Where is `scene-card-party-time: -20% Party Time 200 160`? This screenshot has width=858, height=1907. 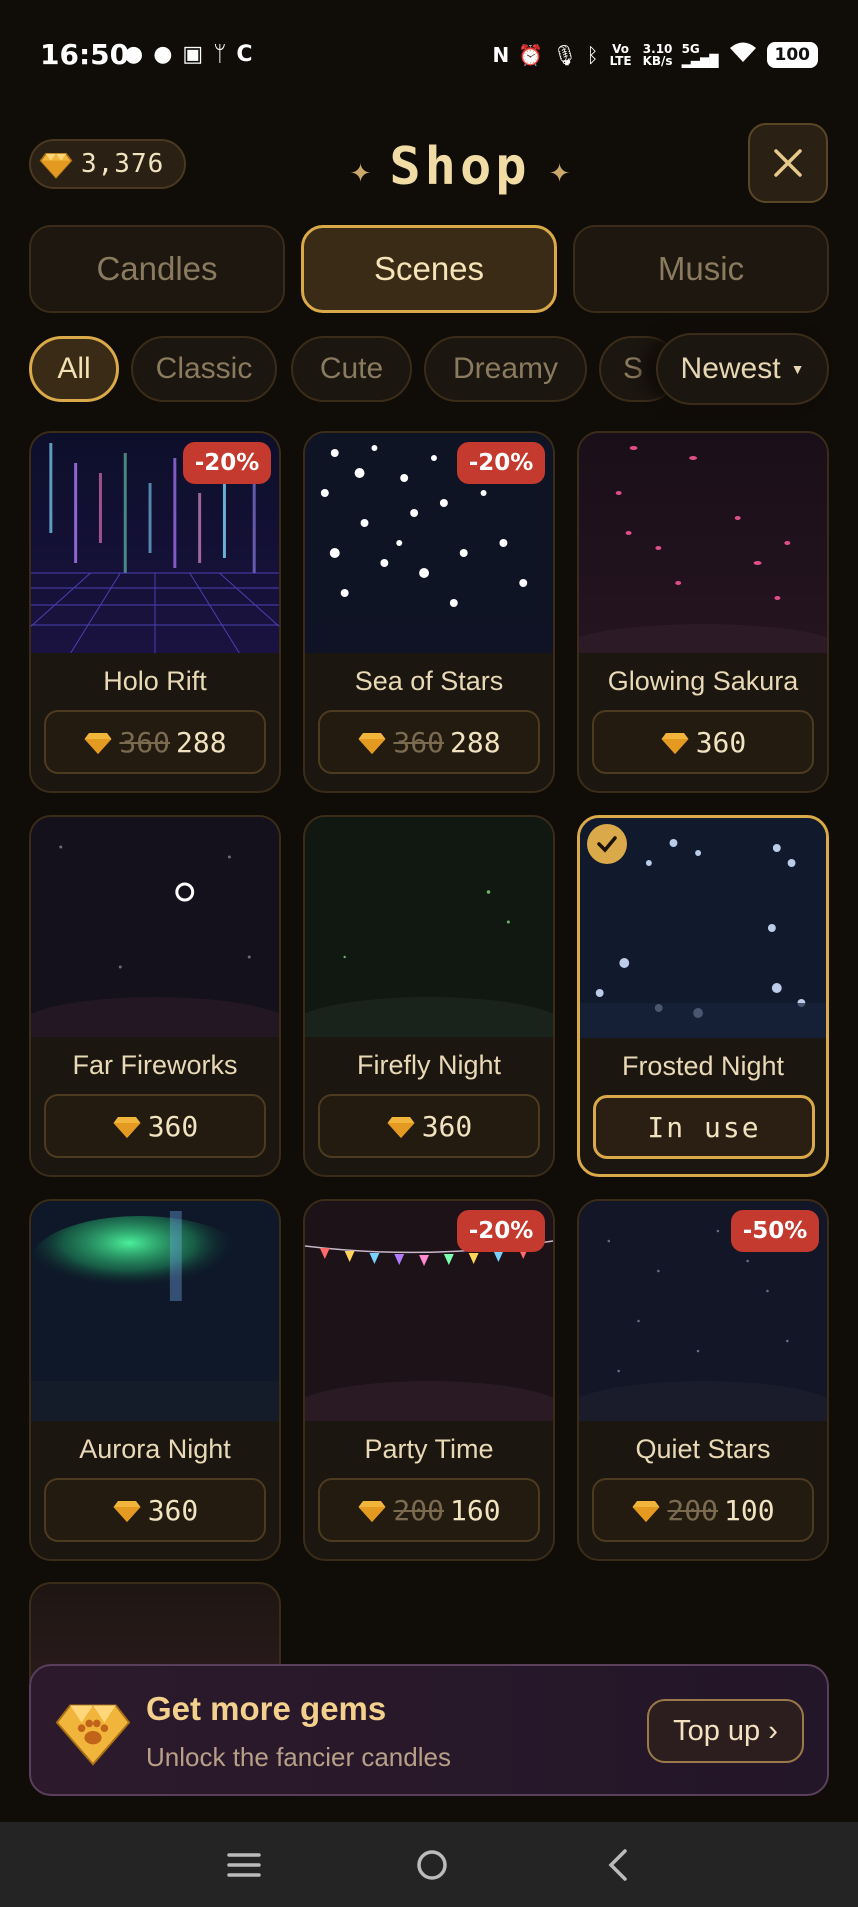 scene-card-party-time: -20% Party Time 200 160 is located at coordinates (429, 1380).